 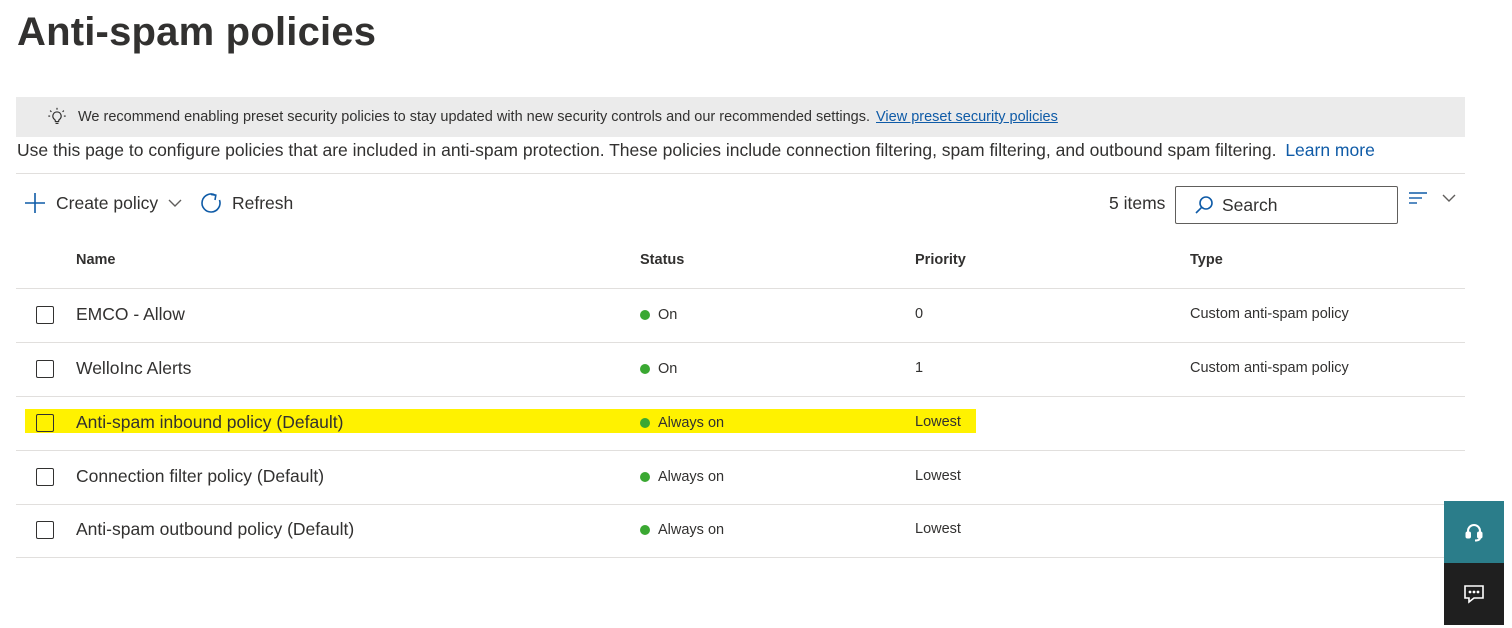 I want to click on items-count: 5 items, so click(x=1137, y=203).